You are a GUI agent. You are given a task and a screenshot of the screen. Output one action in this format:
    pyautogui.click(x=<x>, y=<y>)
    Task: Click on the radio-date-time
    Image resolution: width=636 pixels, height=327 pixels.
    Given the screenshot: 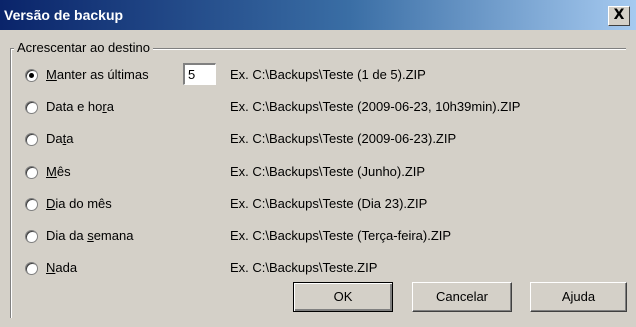 What is the action you would take?
    pyautogui.click(x=31, y=107)
    